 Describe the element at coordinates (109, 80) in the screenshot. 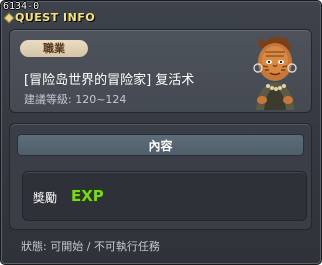

I see `quest-name: [冒险岛世界的冒险家] 复活术` at that location.